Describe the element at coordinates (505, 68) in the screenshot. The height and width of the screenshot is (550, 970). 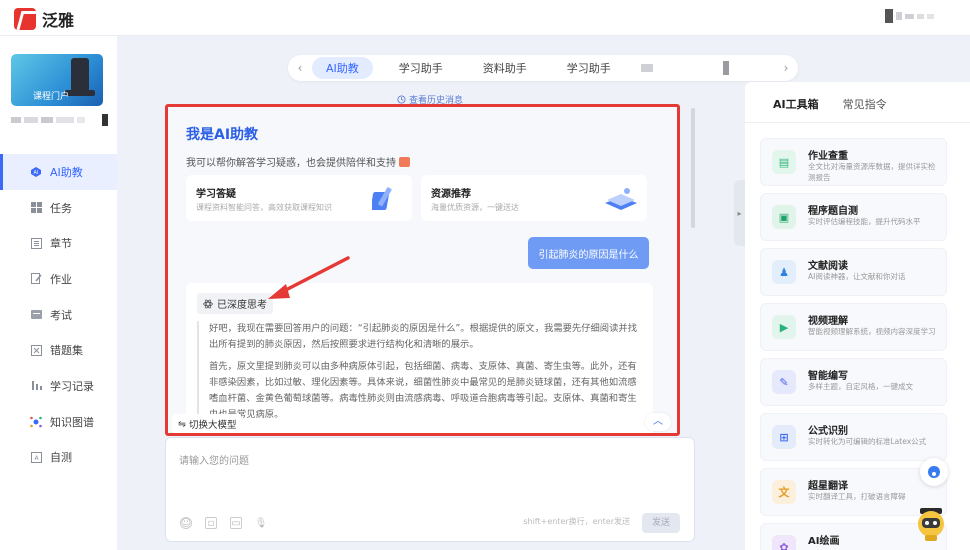
I see `tab-material-assistant: 资料助手` at that location.